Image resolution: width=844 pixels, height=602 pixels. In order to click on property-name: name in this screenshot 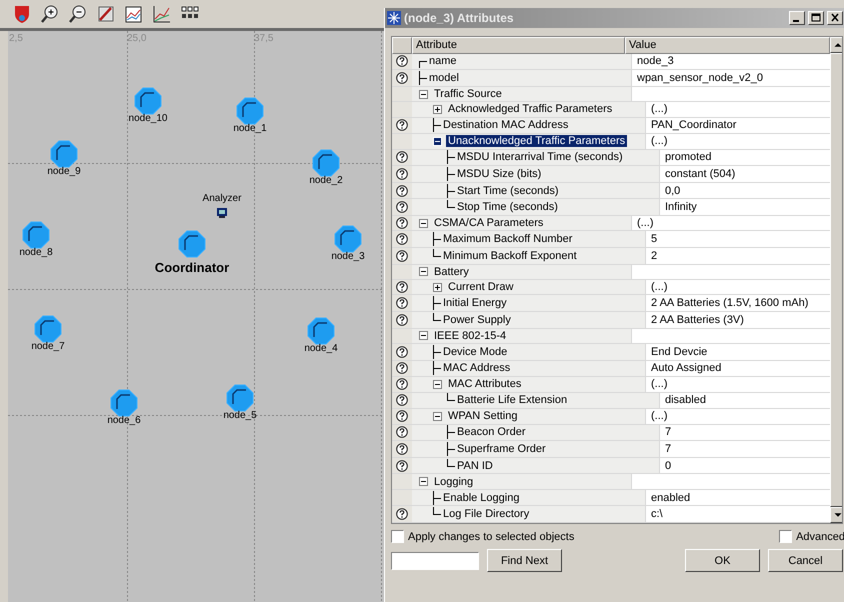, I will do `click(443, 61)`.